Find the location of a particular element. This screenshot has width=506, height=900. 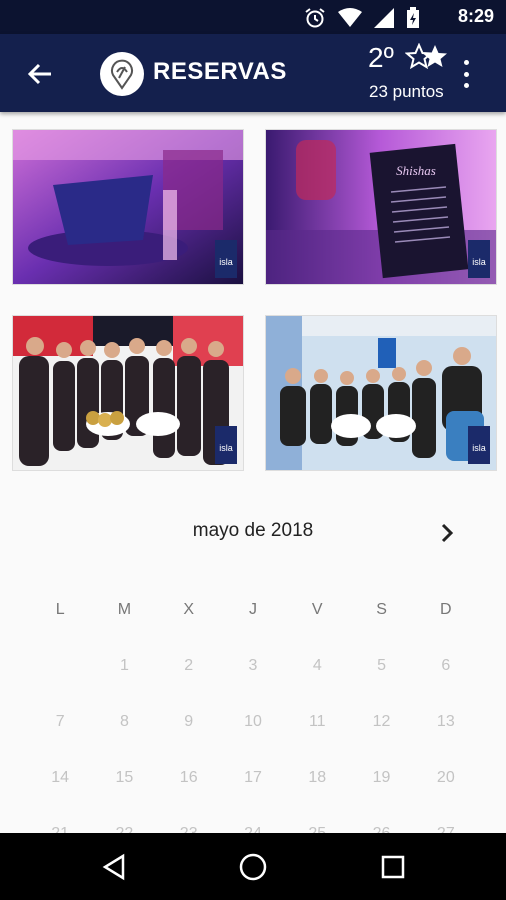

calendar-week: 7 8 9 10 11 12 13 is located at coordinates (253, 722).